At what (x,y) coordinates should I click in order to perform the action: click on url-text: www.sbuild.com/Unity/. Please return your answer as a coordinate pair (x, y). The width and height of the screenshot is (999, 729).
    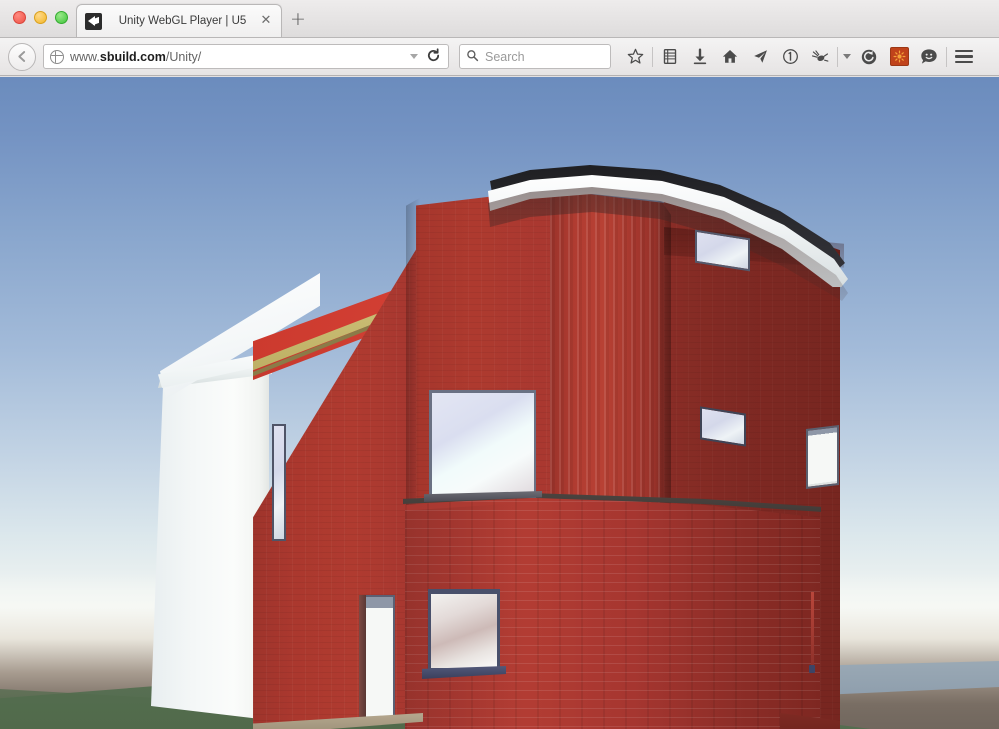
    Looking at the image, I should click on (136, 56).